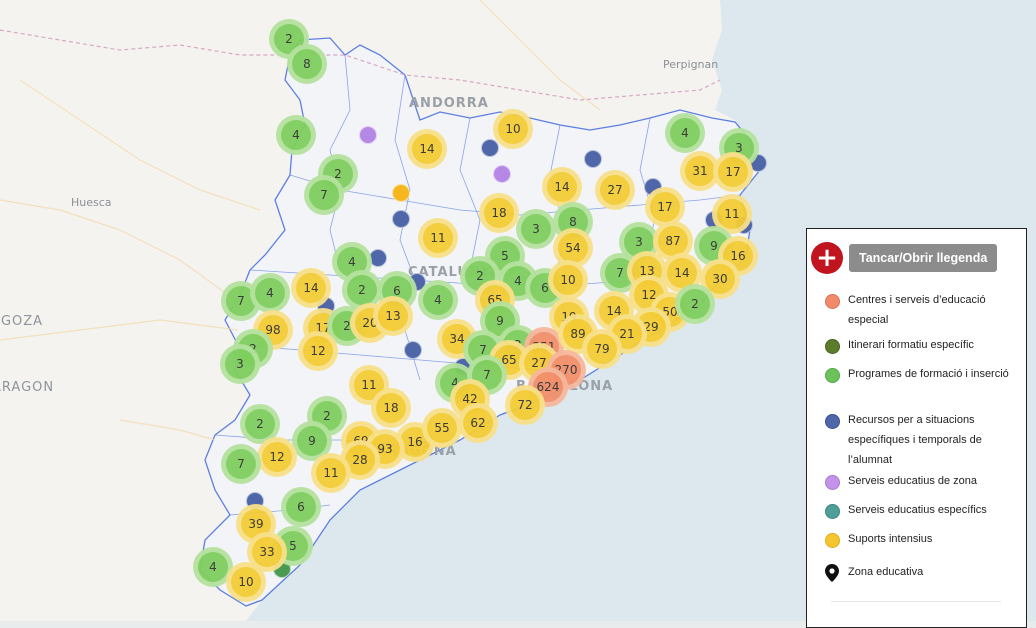  Describe the element at coordinates (916, 601) in the screenshot. I see `legend-divider` at that location.